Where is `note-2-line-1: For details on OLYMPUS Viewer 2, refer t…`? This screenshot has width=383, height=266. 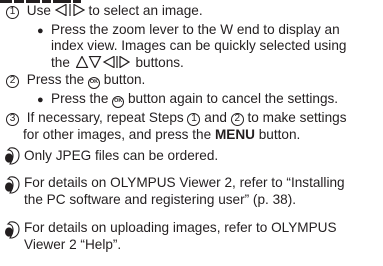
note-2-line-1: For details on OLYMPUS Viewer 2, refer t… is located at coordinates (184, 182).